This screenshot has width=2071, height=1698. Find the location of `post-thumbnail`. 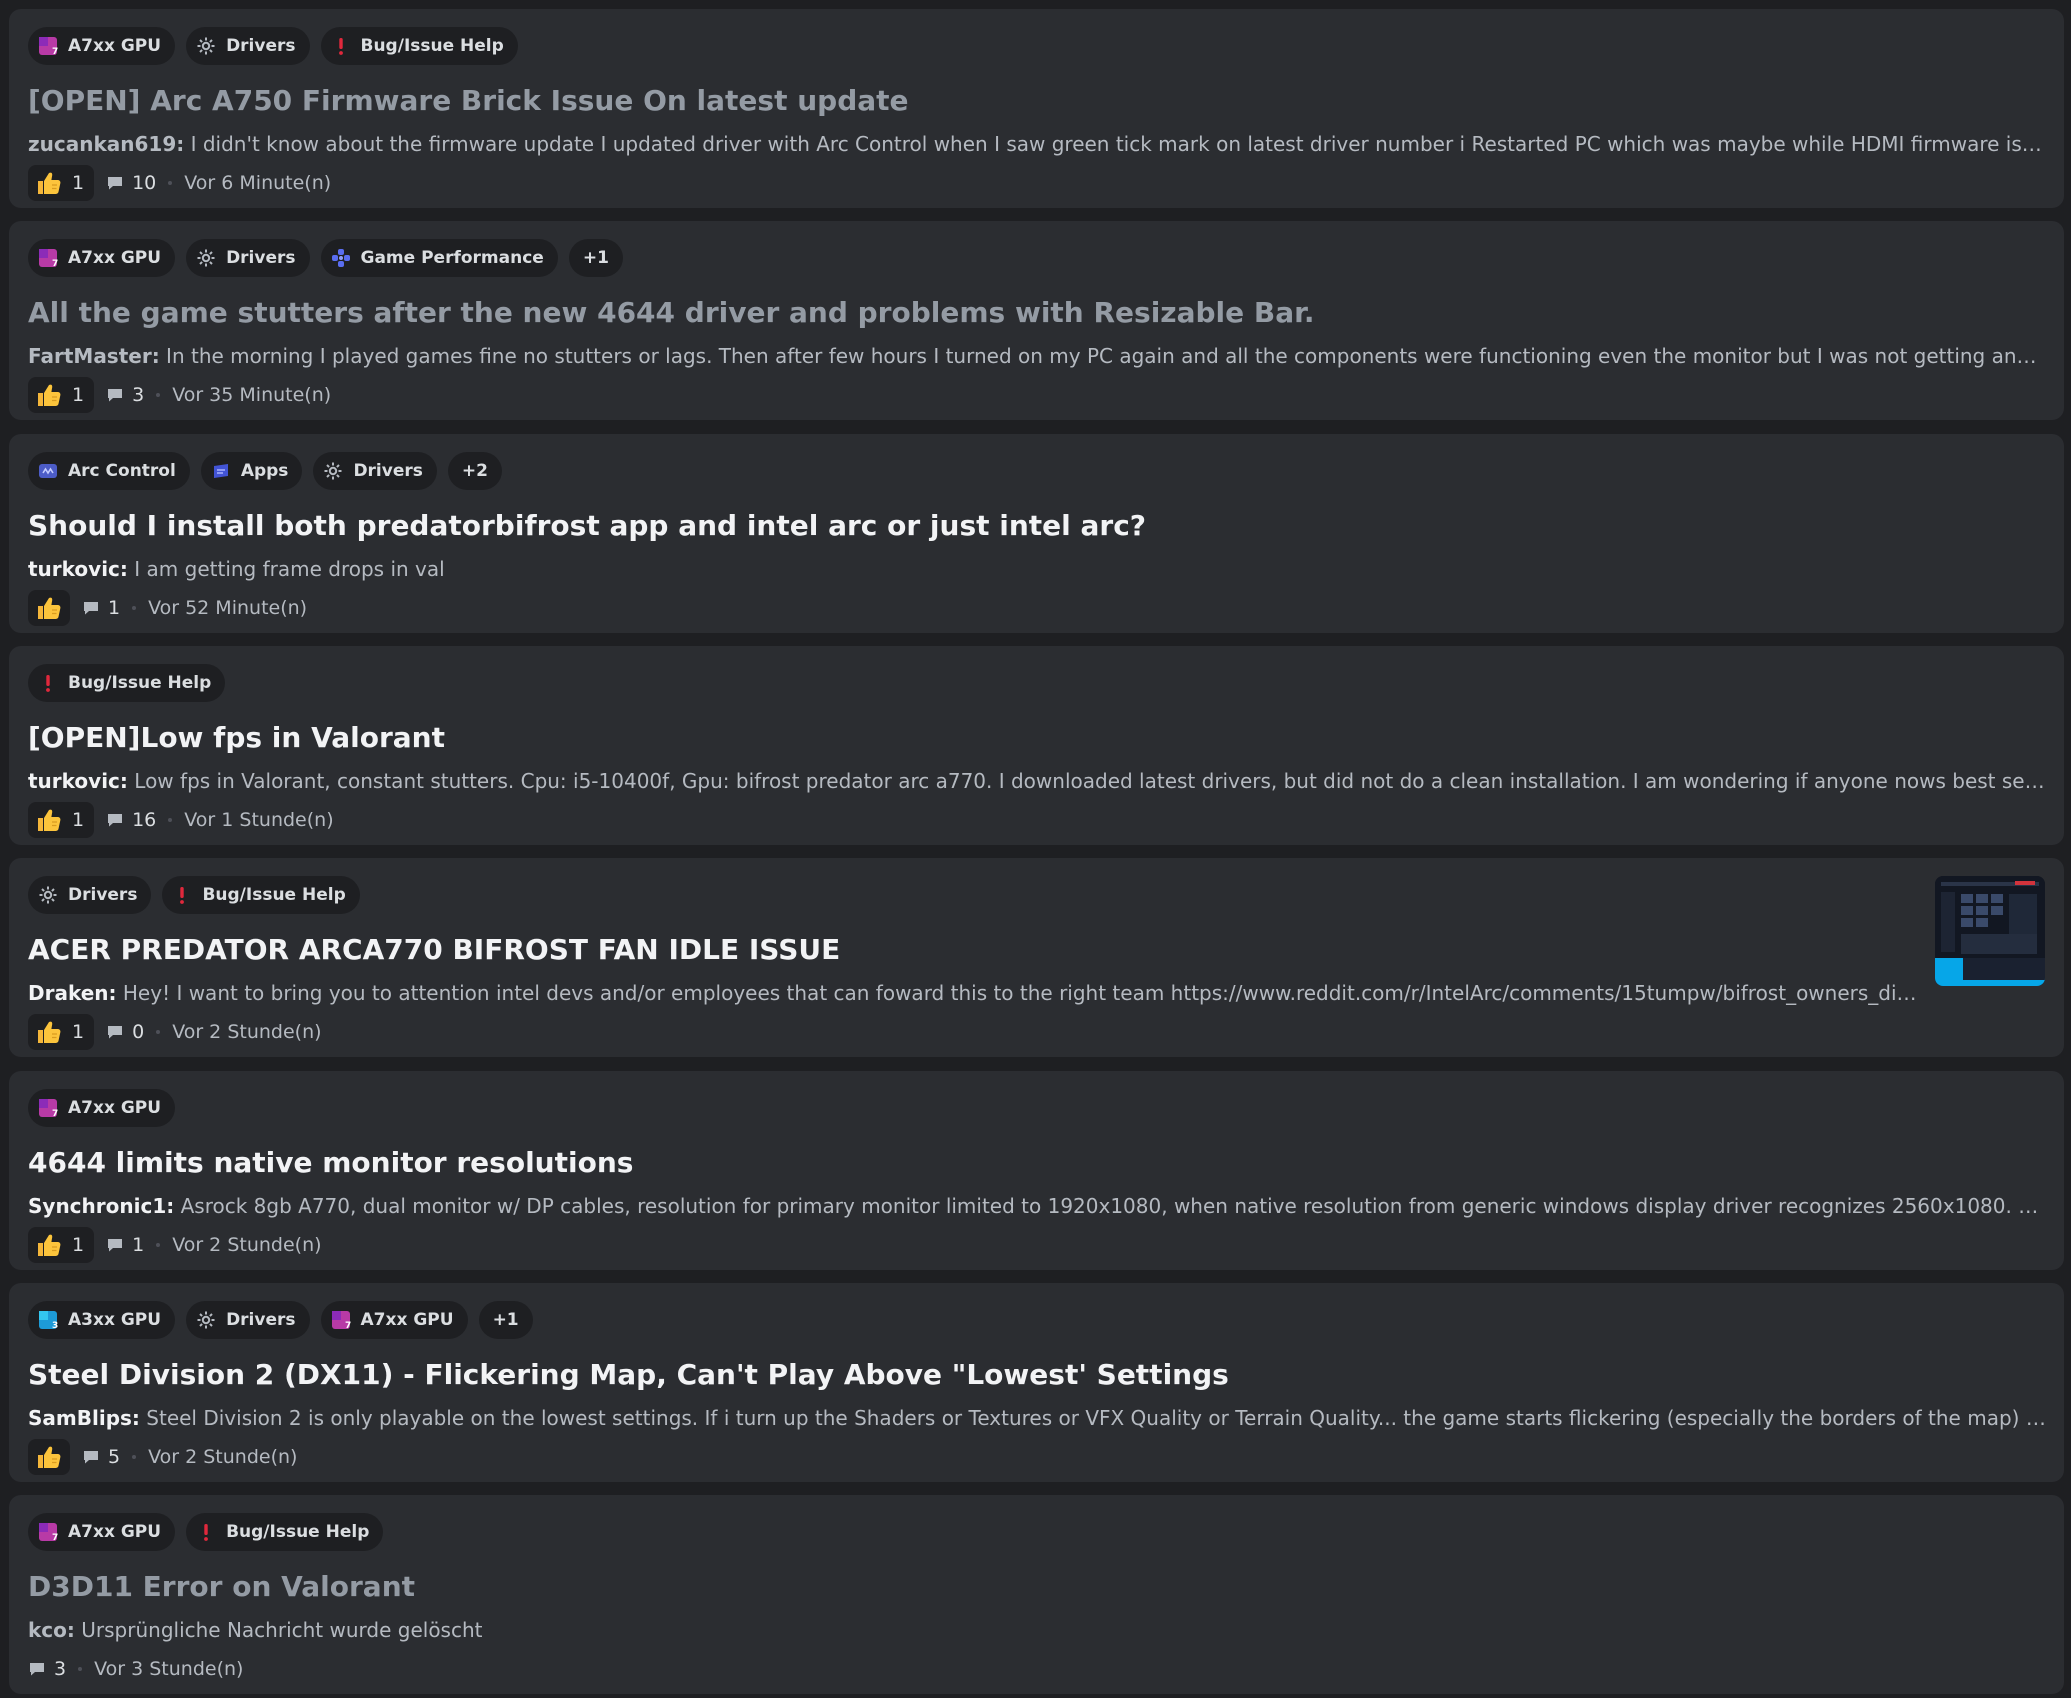

post-thumbnail is located at coordinates (1990, 931).